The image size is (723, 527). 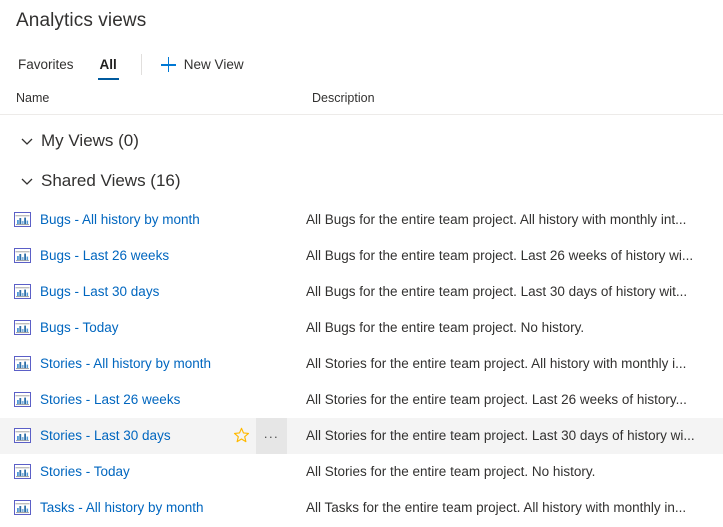 What do you see at coordinates (81, 20) in the screenshot?
I see `page-title: Analytics views` at bounding box center [81, 20].